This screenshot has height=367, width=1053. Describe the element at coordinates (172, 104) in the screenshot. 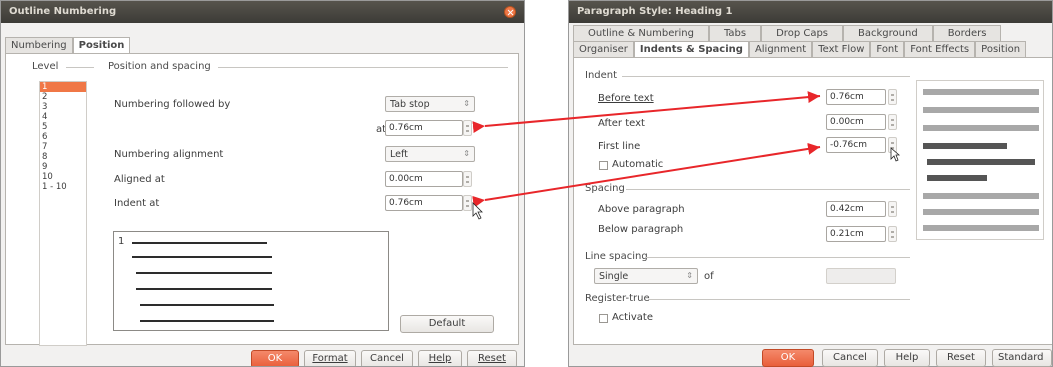

I see `numbering-followed-by-label: Numbering followed by` at that location.